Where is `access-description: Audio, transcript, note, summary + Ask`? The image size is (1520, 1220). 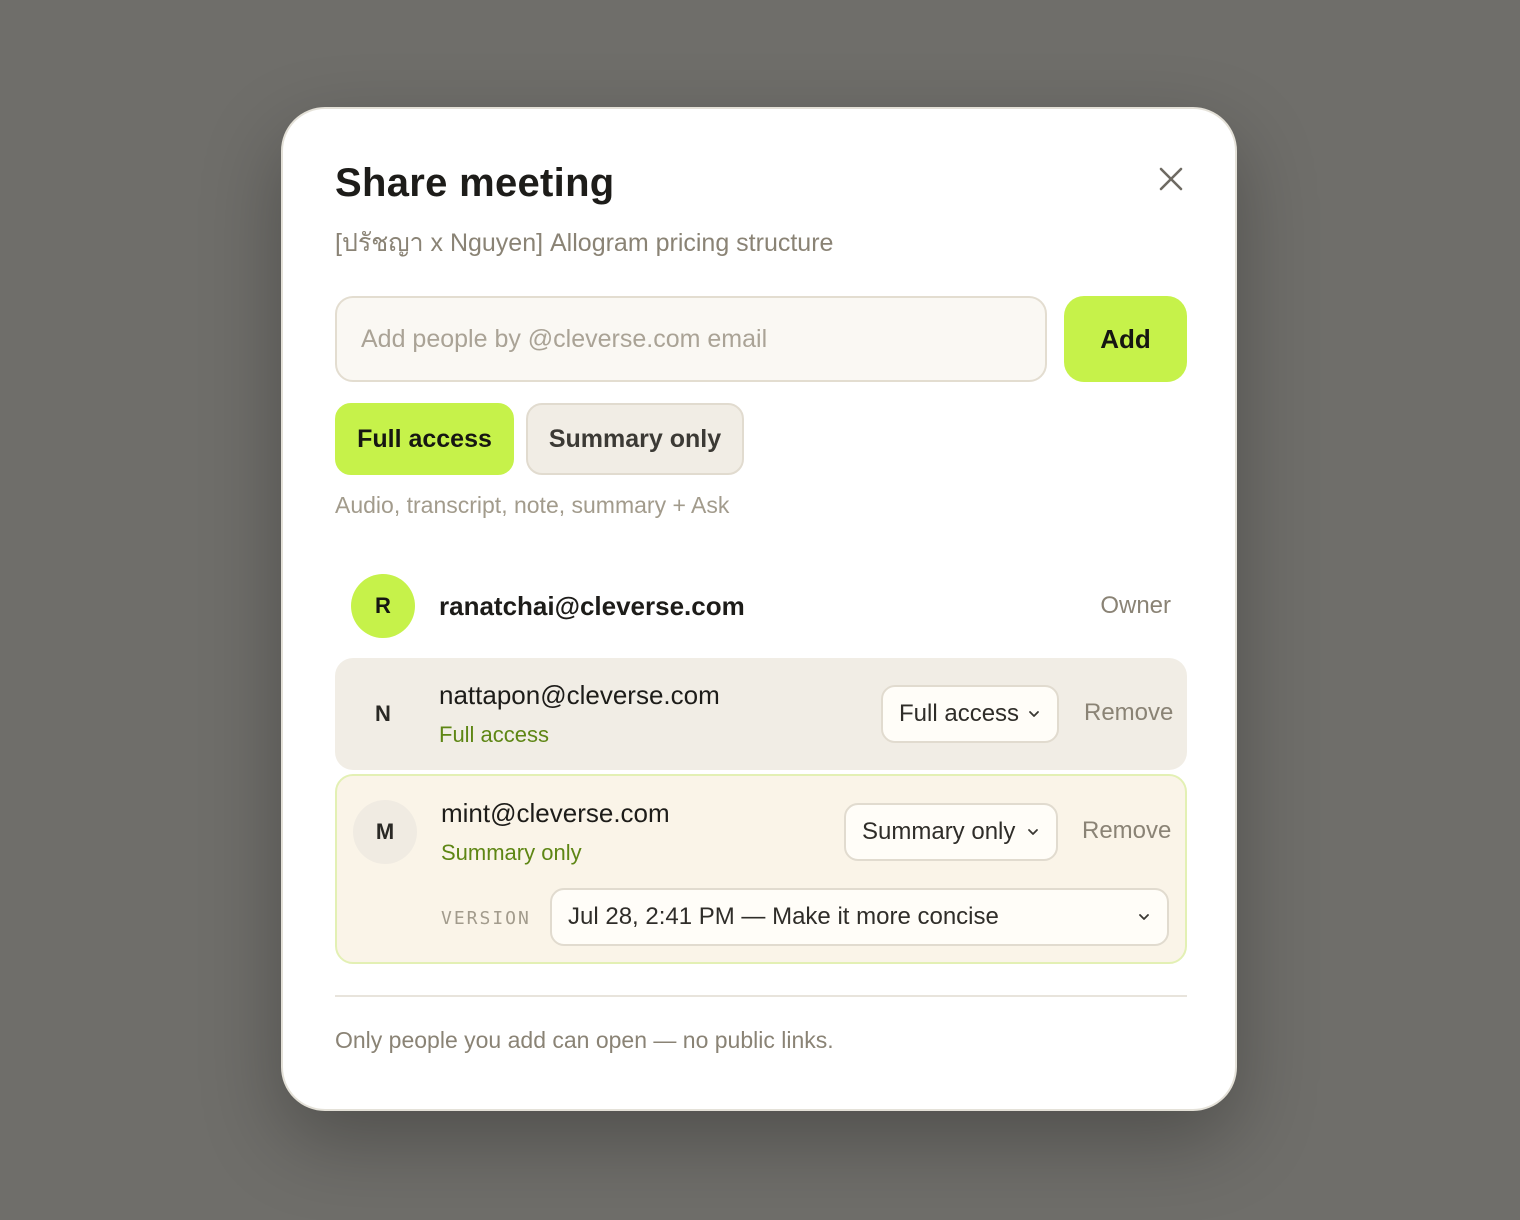 access-description: Audio, transcript, note, summary + Ask is located at coordinates (532, 505).